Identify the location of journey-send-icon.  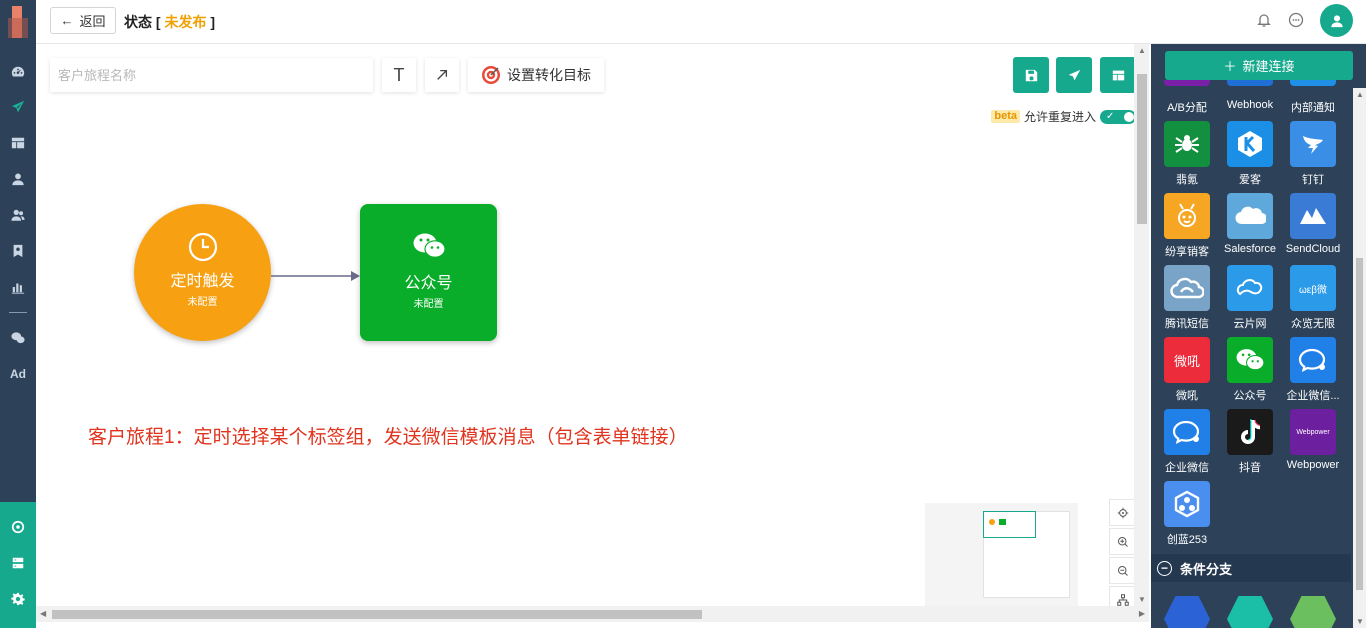
(18, 107).